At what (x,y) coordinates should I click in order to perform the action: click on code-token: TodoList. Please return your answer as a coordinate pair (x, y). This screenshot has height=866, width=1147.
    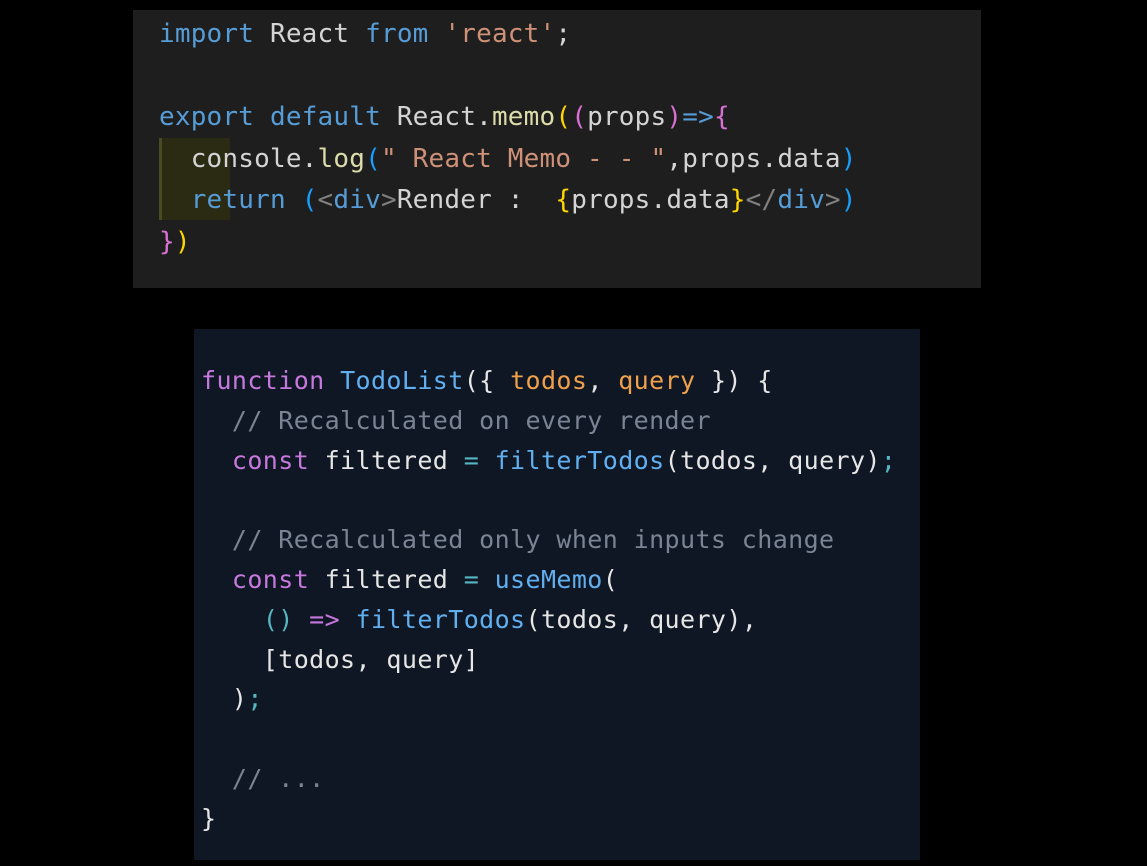
    Looking at the image, I should click on (402, 380).